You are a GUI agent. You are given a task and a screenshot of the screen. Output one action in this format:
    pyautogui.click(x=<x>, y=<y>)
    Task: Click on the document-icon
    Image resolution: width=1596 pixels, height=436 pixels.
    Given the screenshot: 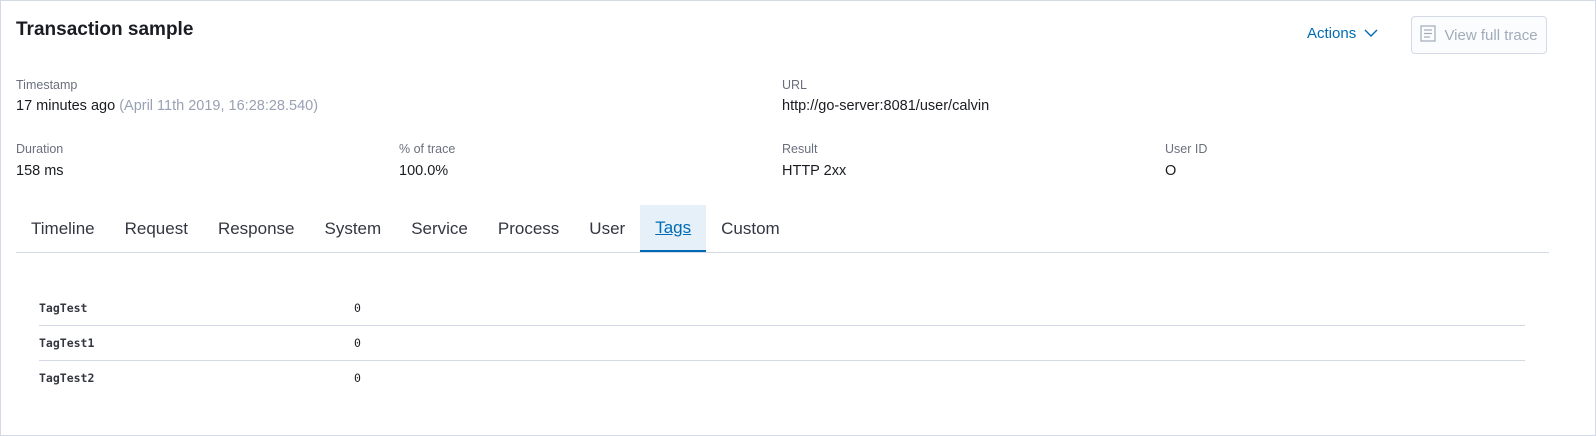 What is the action you would take?
    pyautogui.click(x=1428, y=35)
    